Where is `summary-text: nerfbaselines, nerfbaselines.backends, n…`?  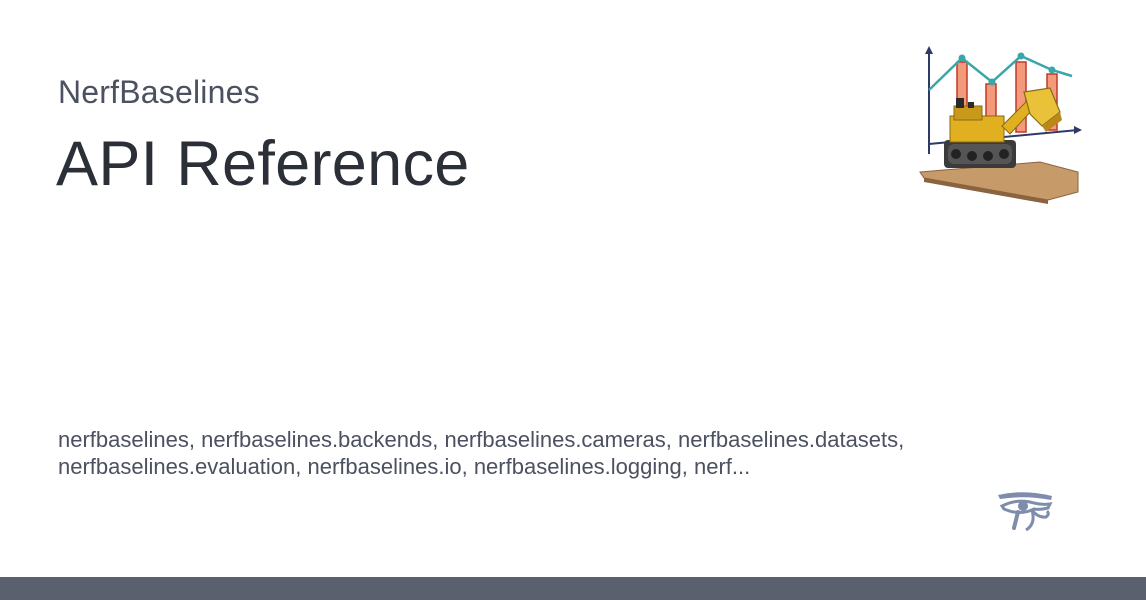 summary-text: nerfbaselines, nerfbaselines.backends, n… is located at coordinates (538, 453).